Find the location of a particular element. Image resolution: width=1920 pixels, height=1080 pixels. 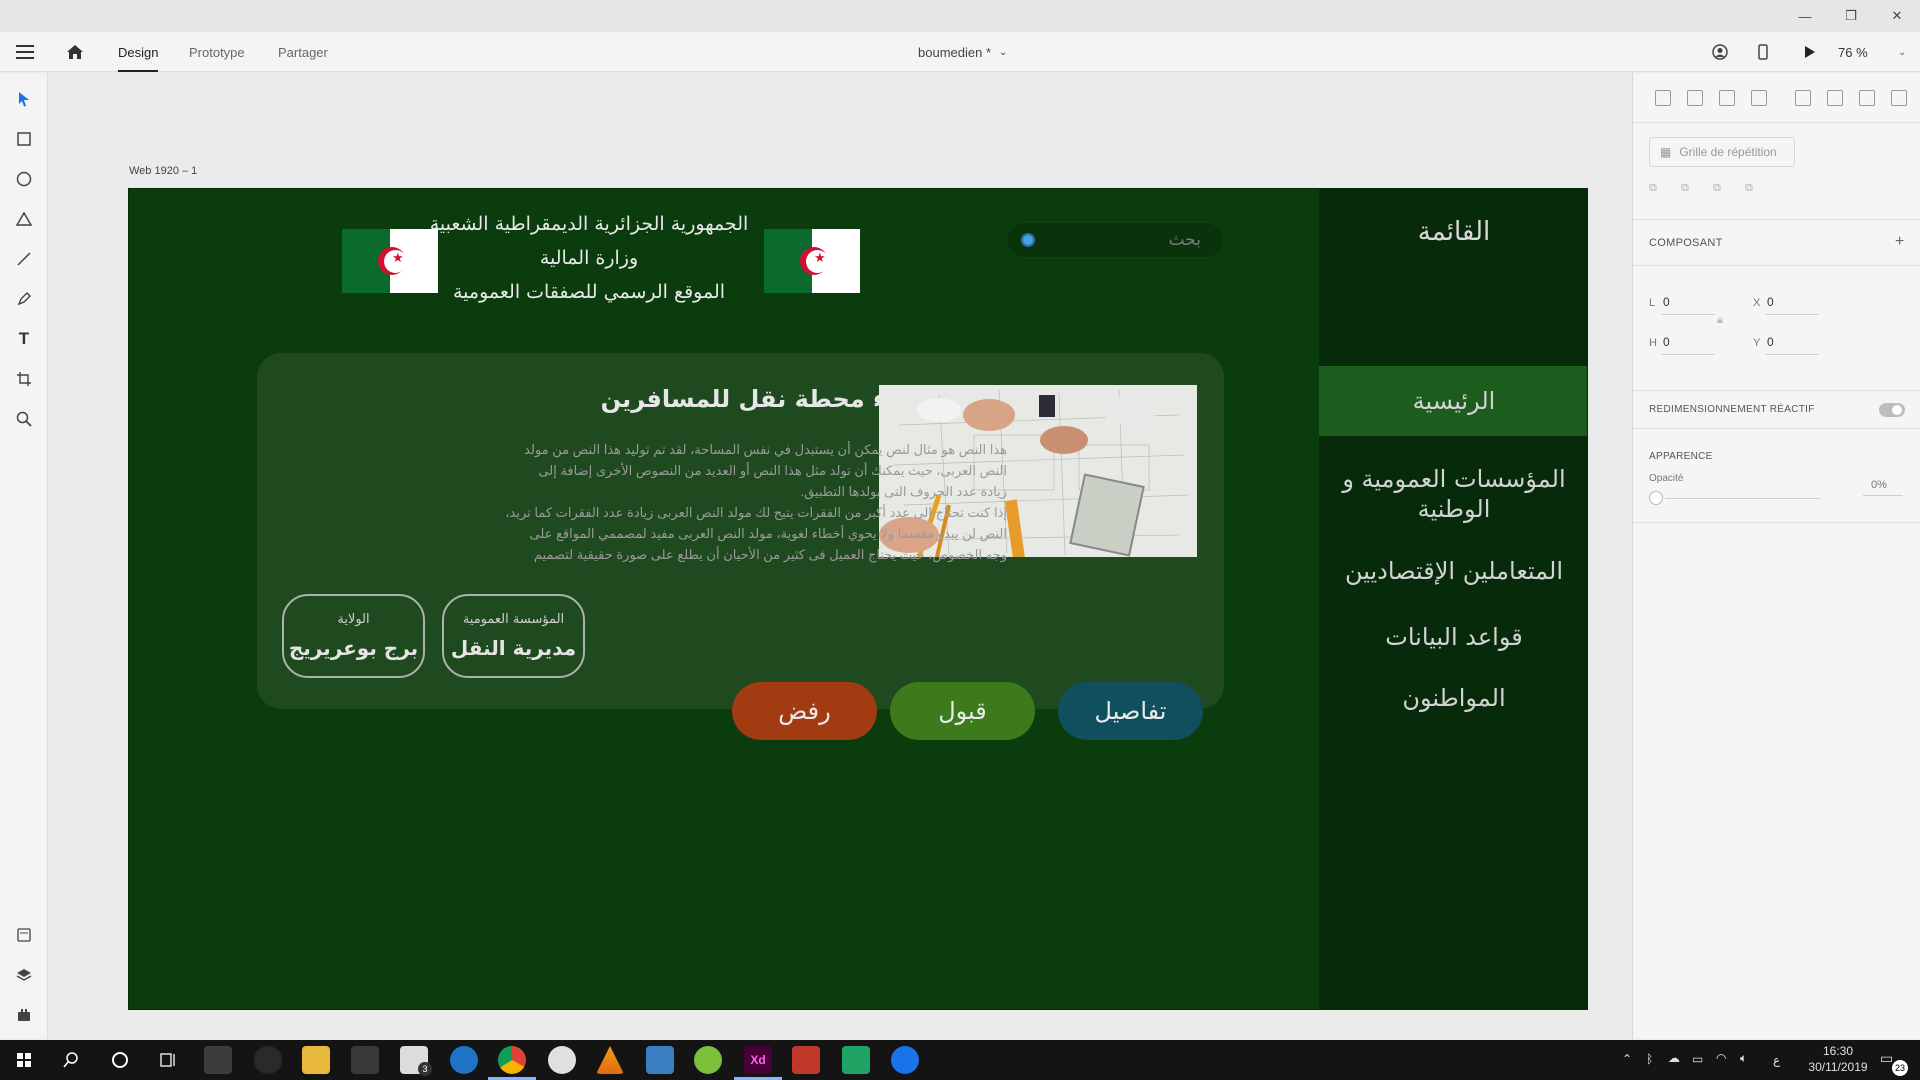

search-input: بحث is located at coordinates (1115, 240).